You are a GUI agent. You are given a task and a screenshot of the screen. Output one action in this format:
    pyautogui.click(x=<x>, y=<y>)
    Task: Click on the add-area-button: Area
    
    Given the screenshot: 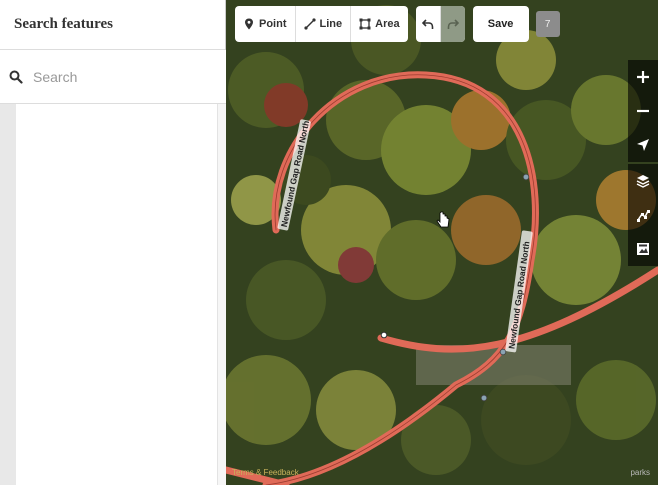 What is the action you would take?
    pyautogui.click(x=379, y=24)
    